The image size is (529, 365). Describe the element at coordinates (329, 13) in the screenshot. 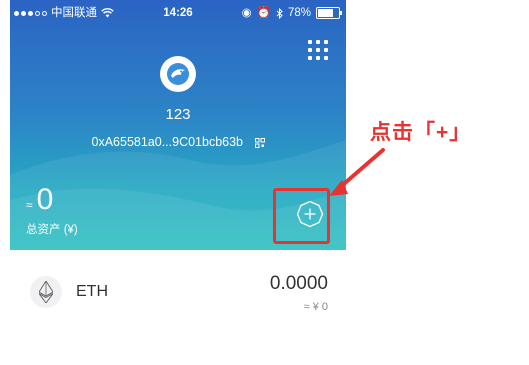

I see `battery-icon` at that location.